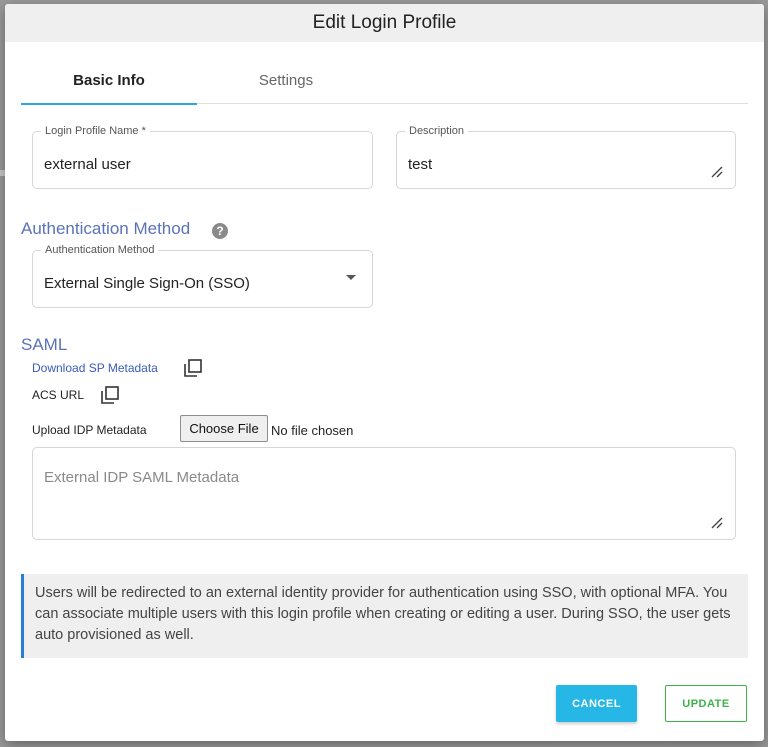 The width and height of the screenshot is (768, 747). Describe the element at coordinates (58, 395) in the screenshot. I see `acs-url-label: ACS URL` at that location.